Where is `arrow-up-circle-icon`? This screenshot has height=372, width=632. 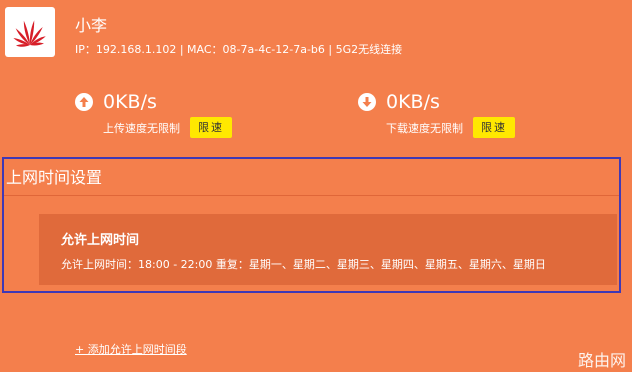 arrow-up-circle-icon is located at coordinates (84, 102).